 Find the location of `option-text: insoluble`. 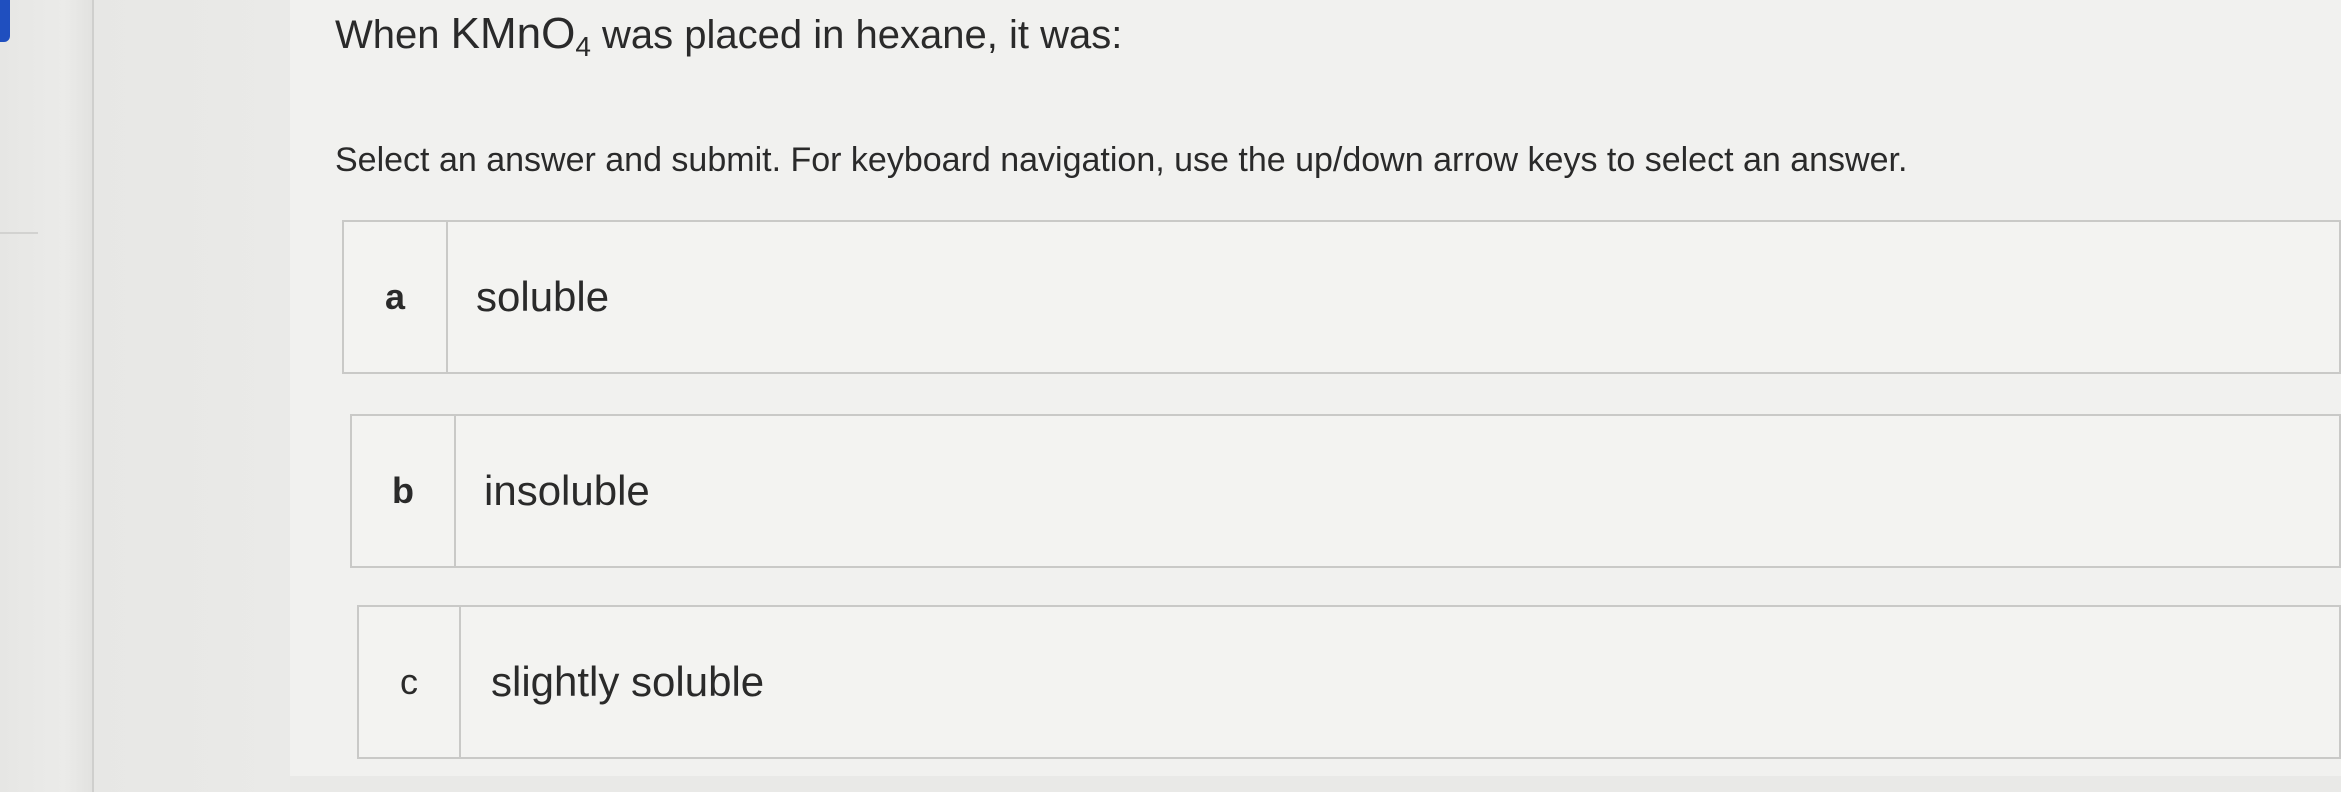

option-text: insoluble is located at coordinates (567, 490).